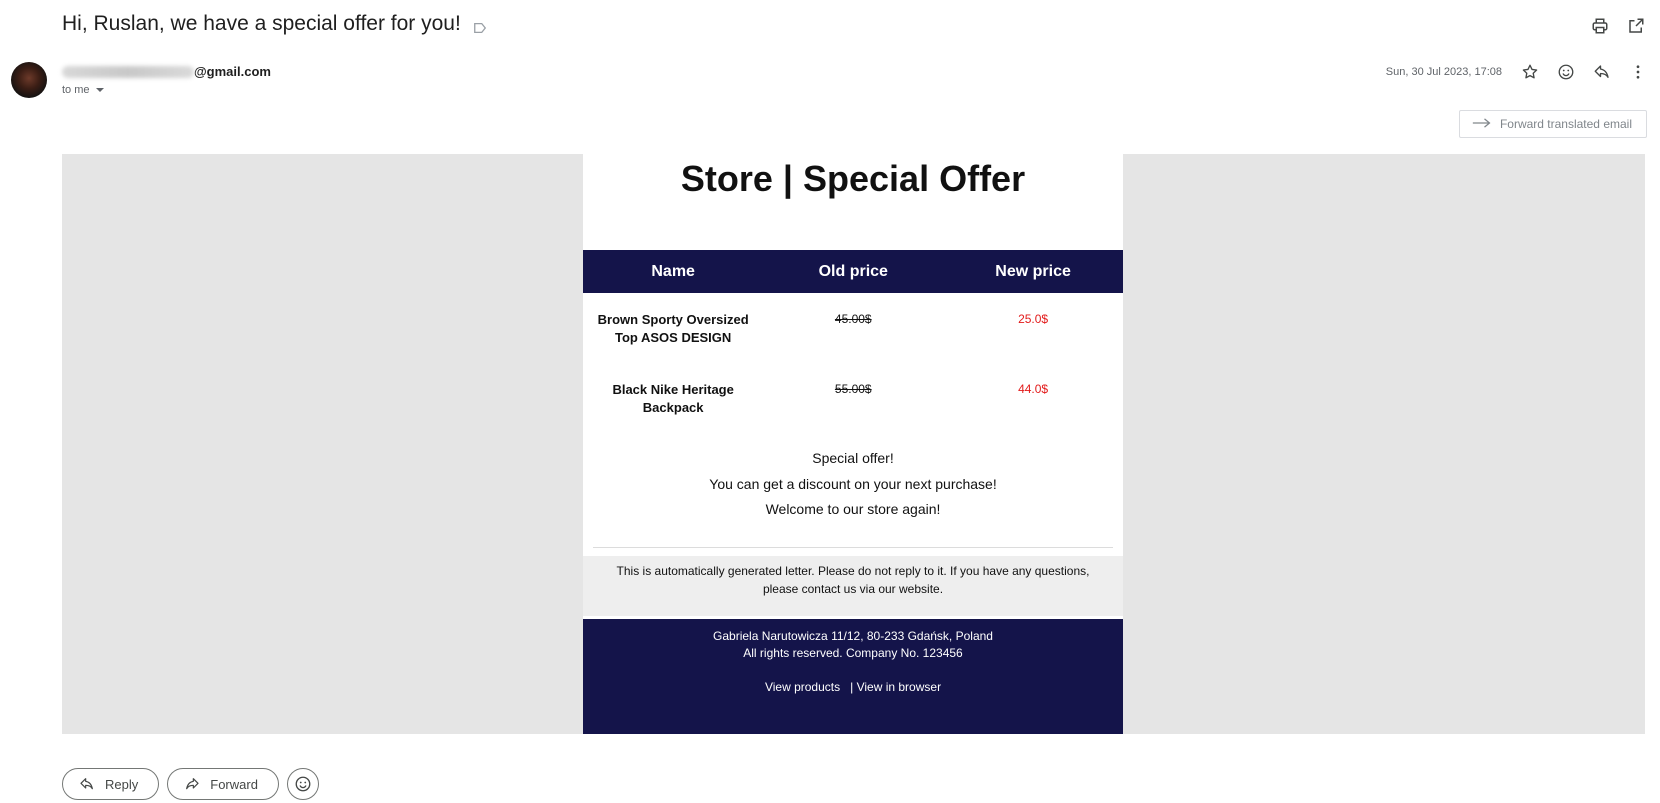  Describe the element at coordinates (673, 319) in the screenshot. I see `product-name-line: Brown Sporty Oversized` at that location.